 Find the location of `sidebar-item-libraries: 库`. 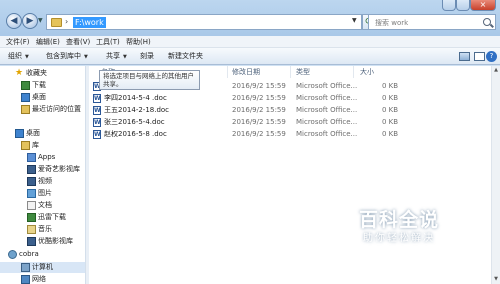

sidebar-item-libraries: 库 is located at coordinates (42, 145).